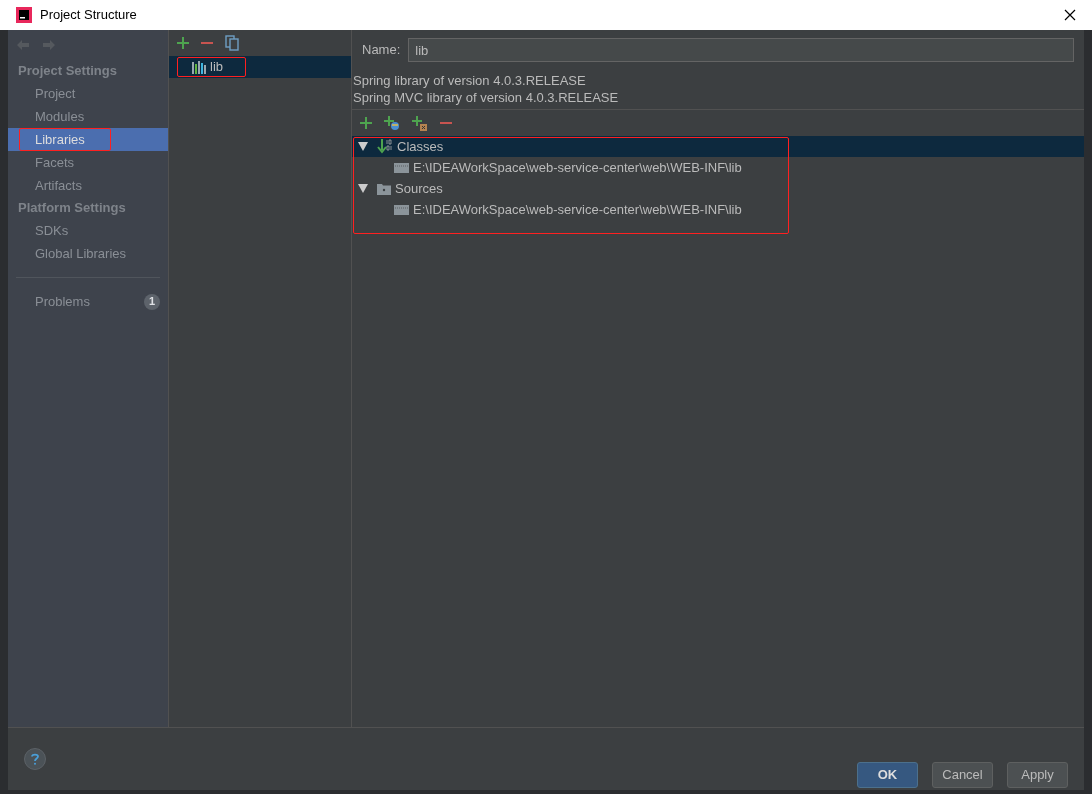  What do you see at coordinates (88, 253) in the screenshot?
I see `sidebar-item: Global Libraries` at bounding box center [88, 253].